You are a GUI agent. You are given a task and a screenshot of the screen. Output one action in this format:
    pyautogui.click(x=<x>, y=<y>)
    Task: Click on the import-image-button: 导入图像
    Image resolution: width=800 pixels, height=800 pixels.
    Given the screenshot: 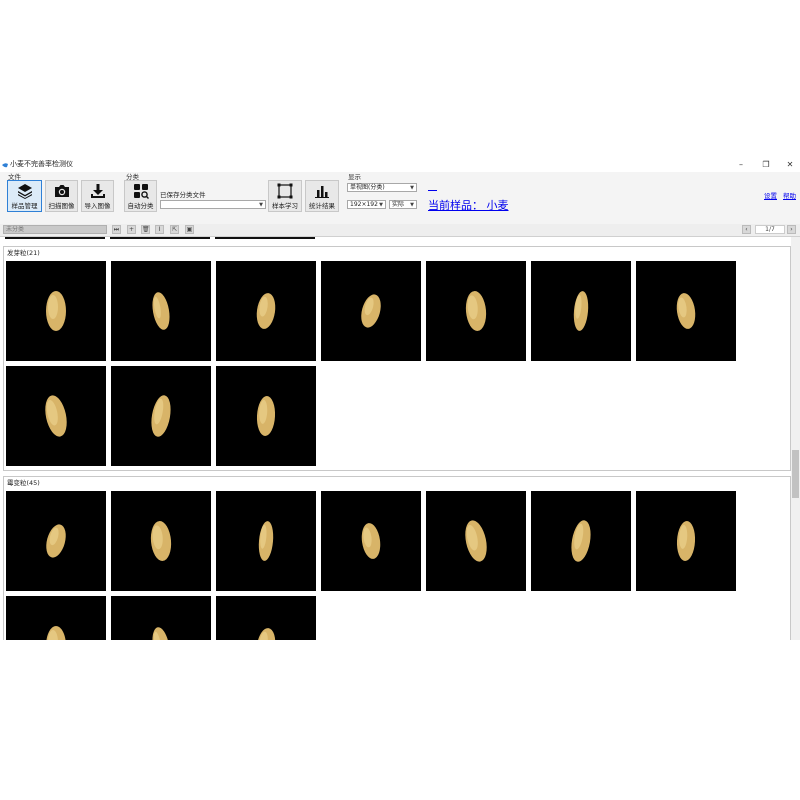 What is the action you would take?
    pyautogui.click(x=97, y=196)
    